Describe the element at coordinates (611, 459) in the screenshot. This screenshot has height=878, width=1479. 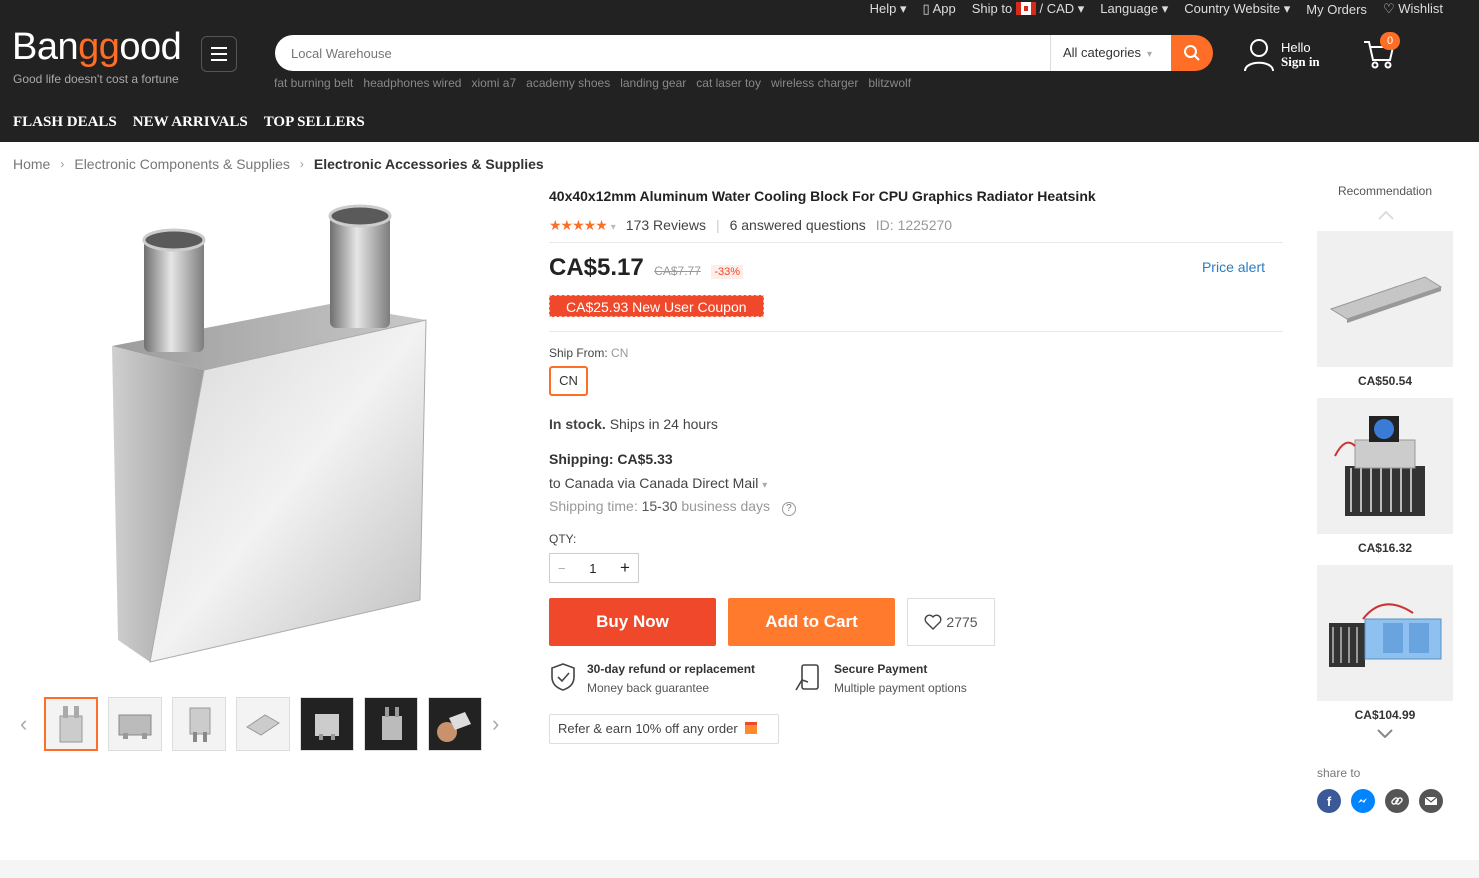
I see `shipping-cost: Shipping: CA$5.33` at that location.